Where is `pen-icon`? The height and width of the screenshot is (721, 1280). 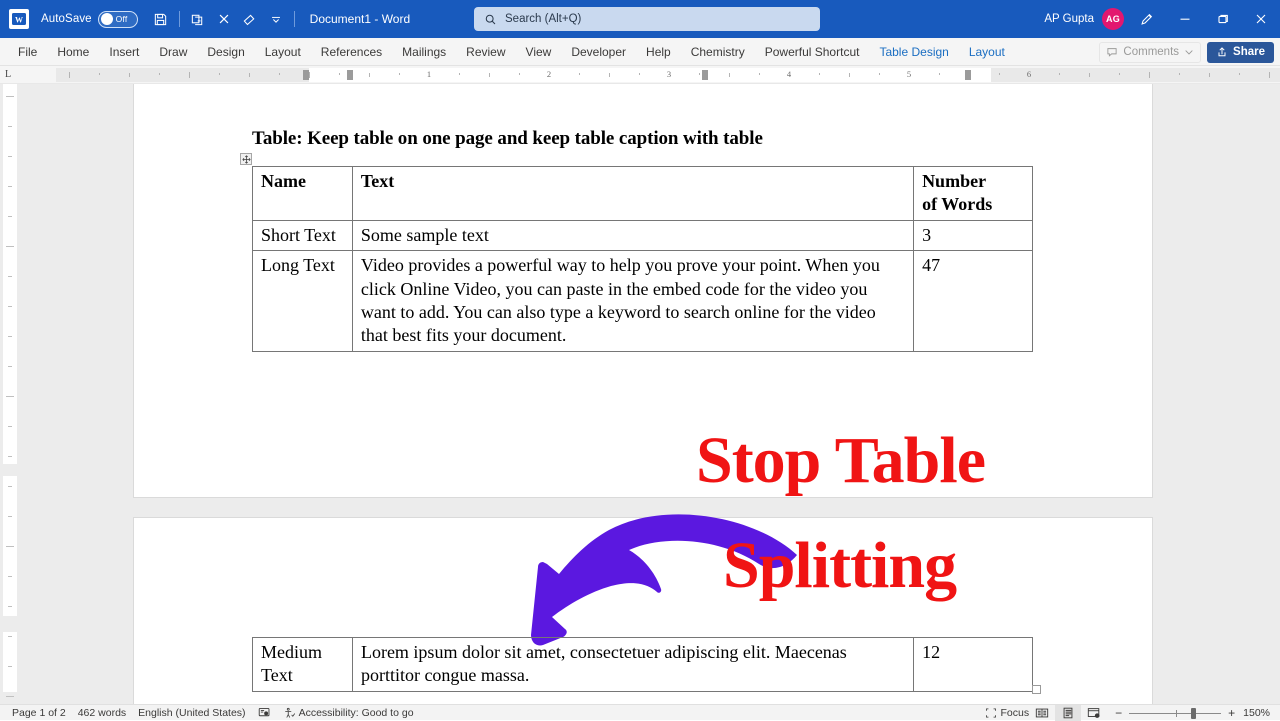 pen-icon is located at coordinates (1147, 19).